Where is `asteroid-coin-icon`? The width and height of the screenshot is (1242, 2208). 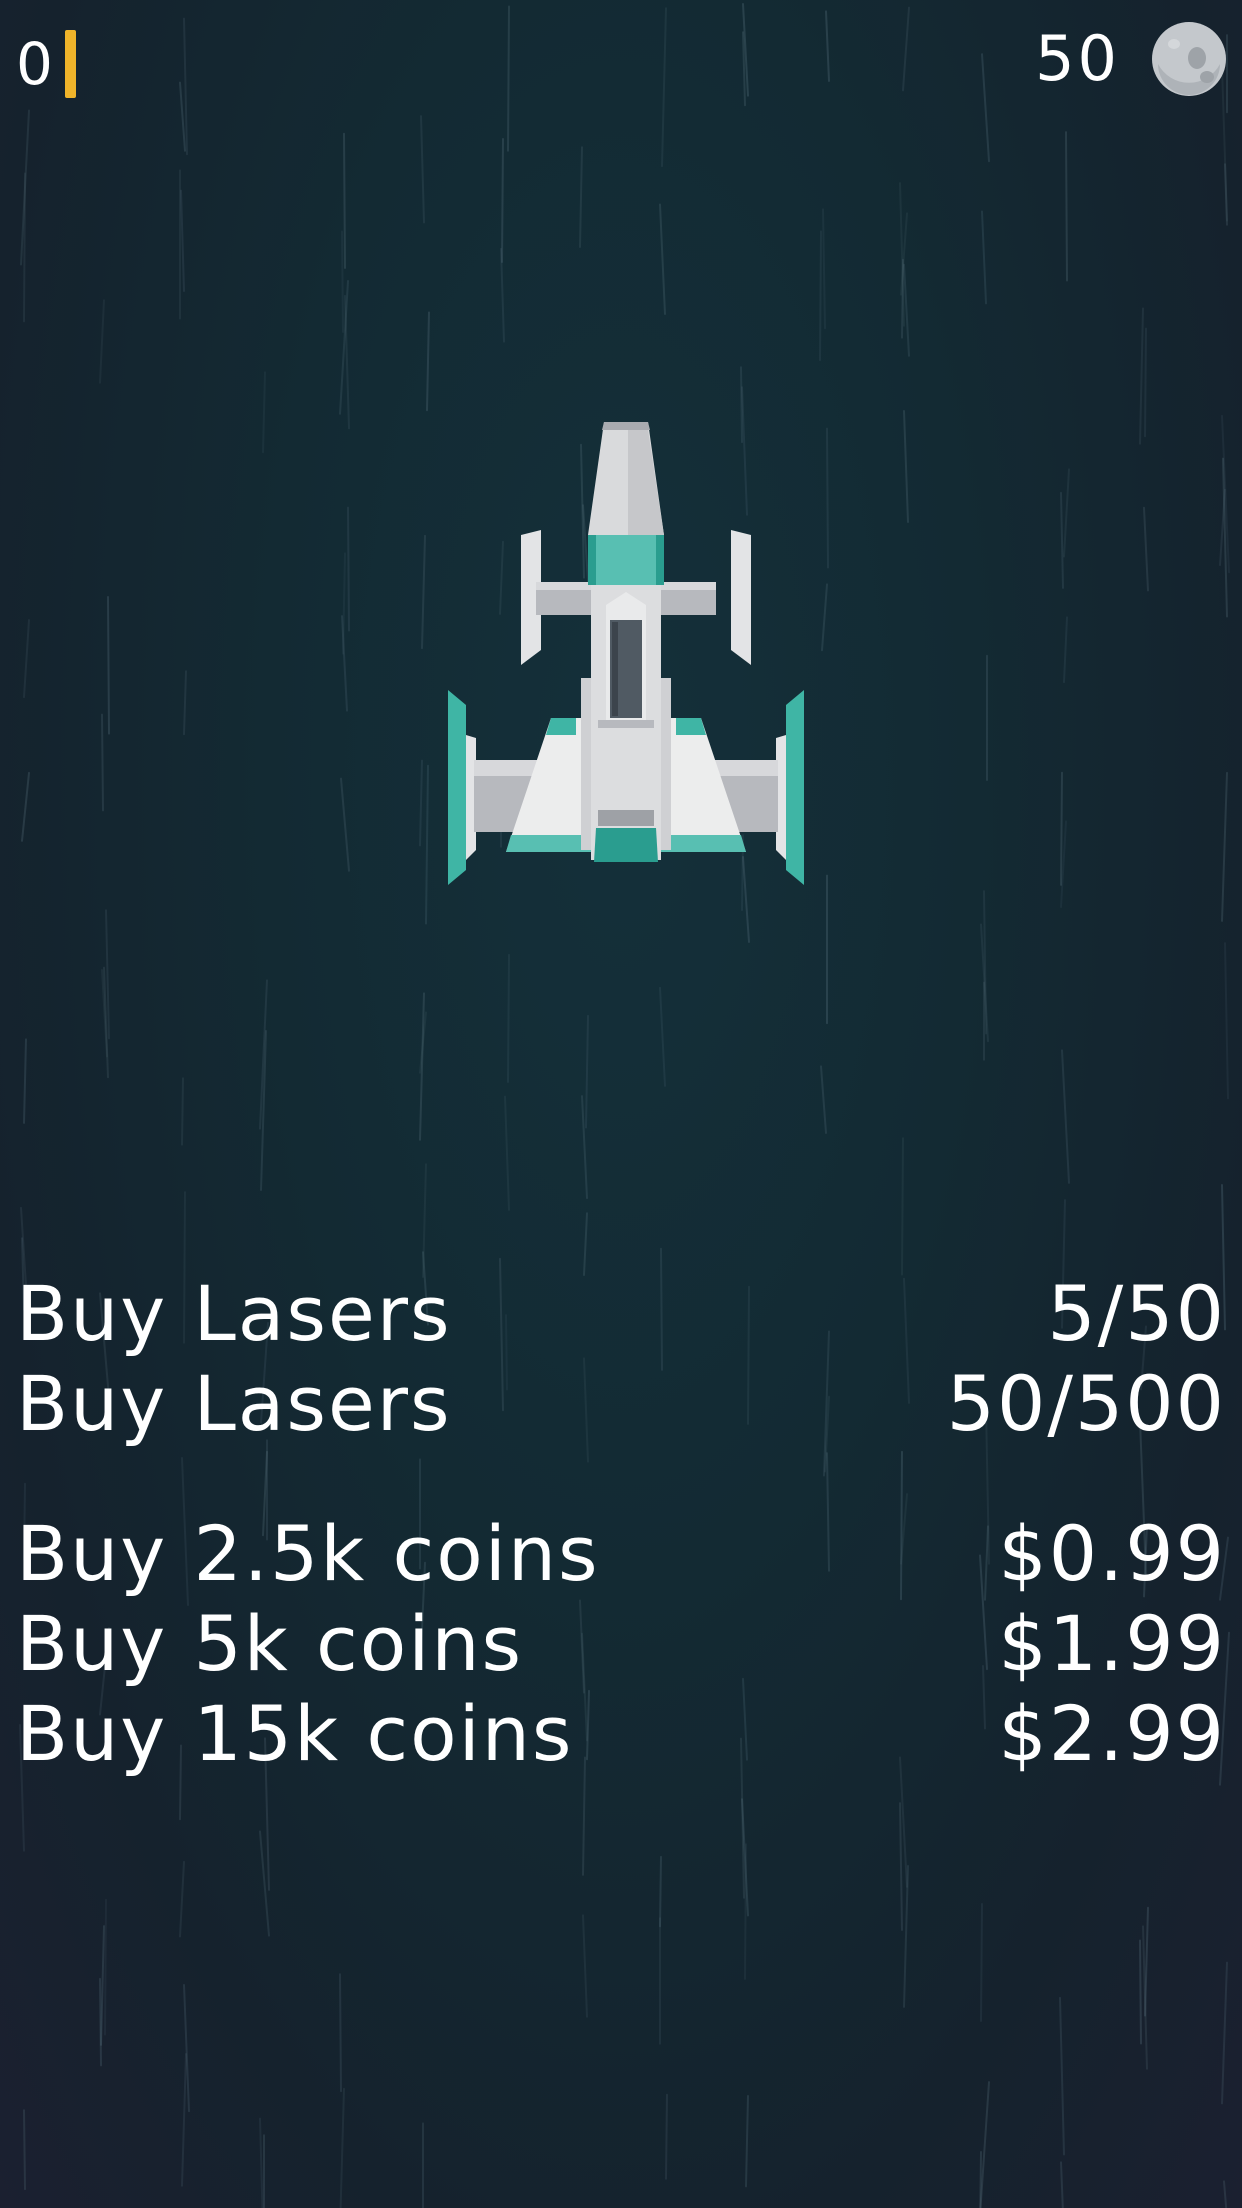
asteroid-coin-icon is located at coordinates (1189, 59).